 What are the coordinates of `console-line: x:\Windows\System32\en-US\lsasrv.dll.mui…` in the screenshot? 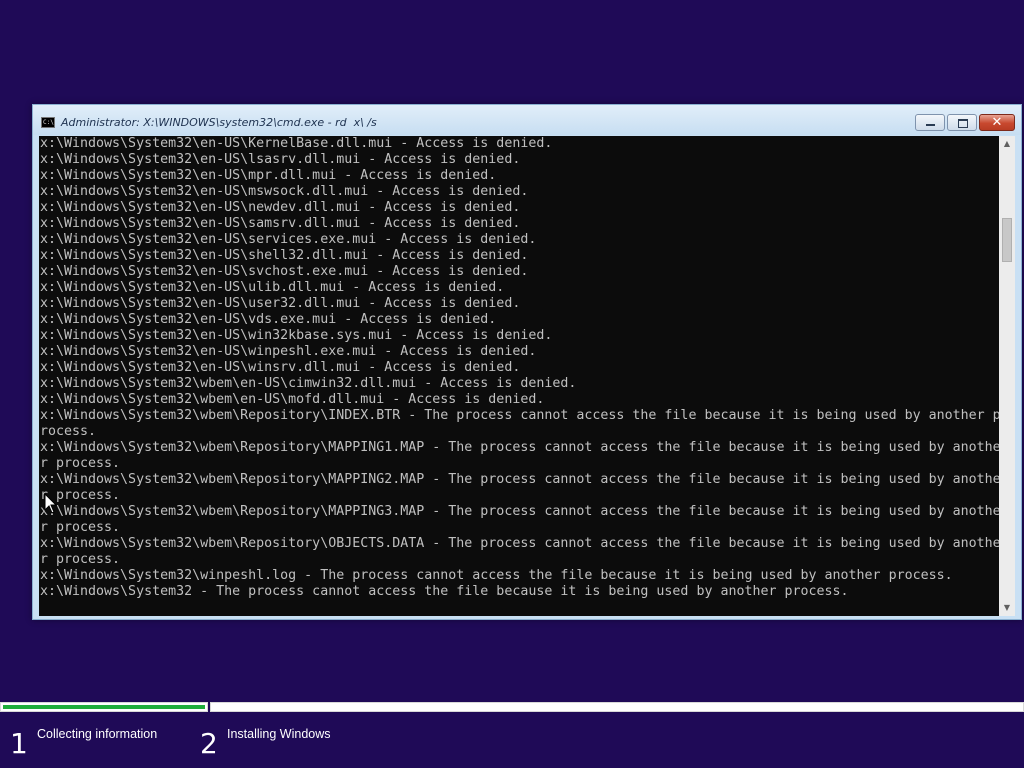 It's located at (280, 159).